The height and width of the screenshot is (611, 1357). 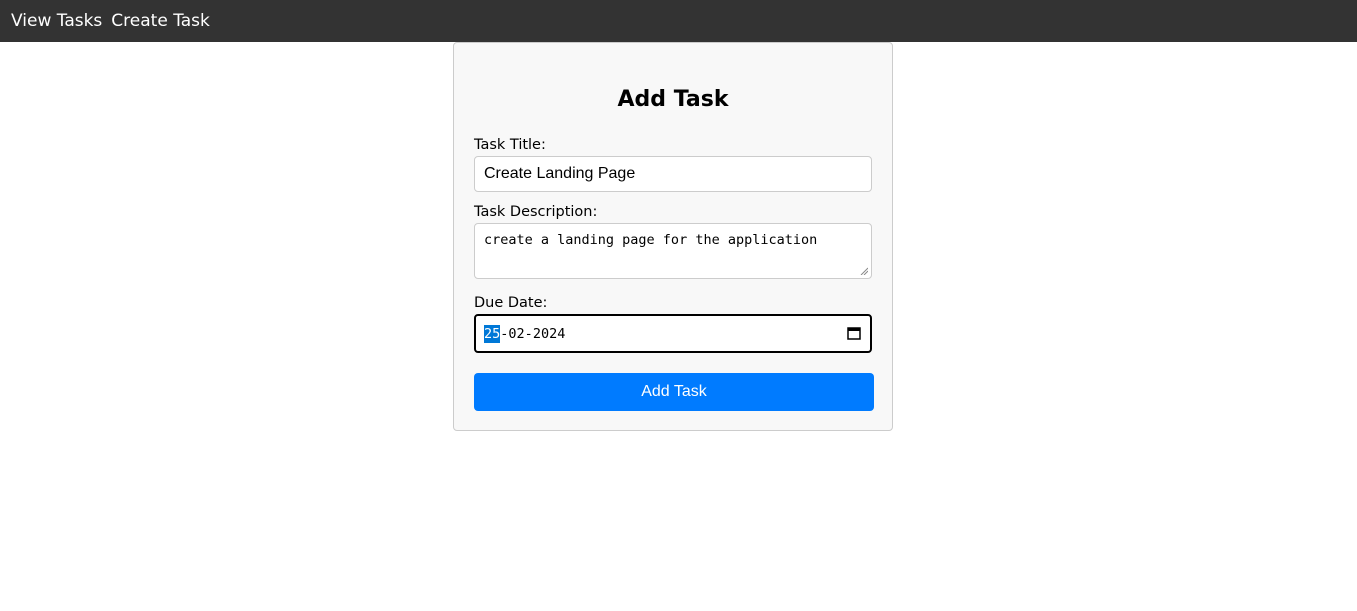 What do you see at coordinates (673, 174) in the screenshot?
I see `task-title-input: Create Landing Page` at bounding box center [673, 174].